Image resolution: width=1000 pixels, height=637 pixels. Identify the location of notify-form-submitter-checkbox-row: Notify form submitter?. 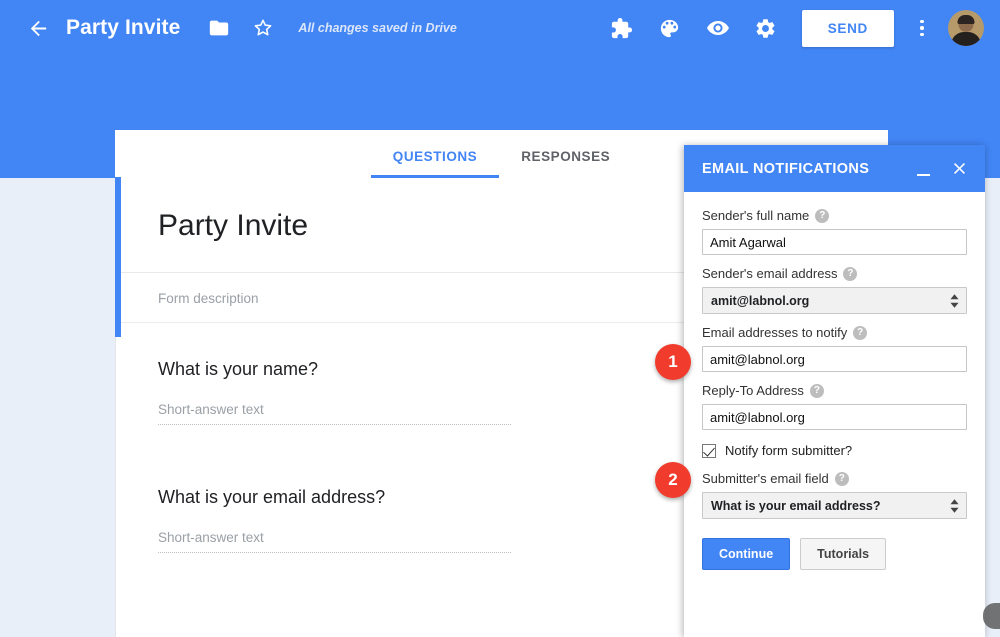
(834, 450).